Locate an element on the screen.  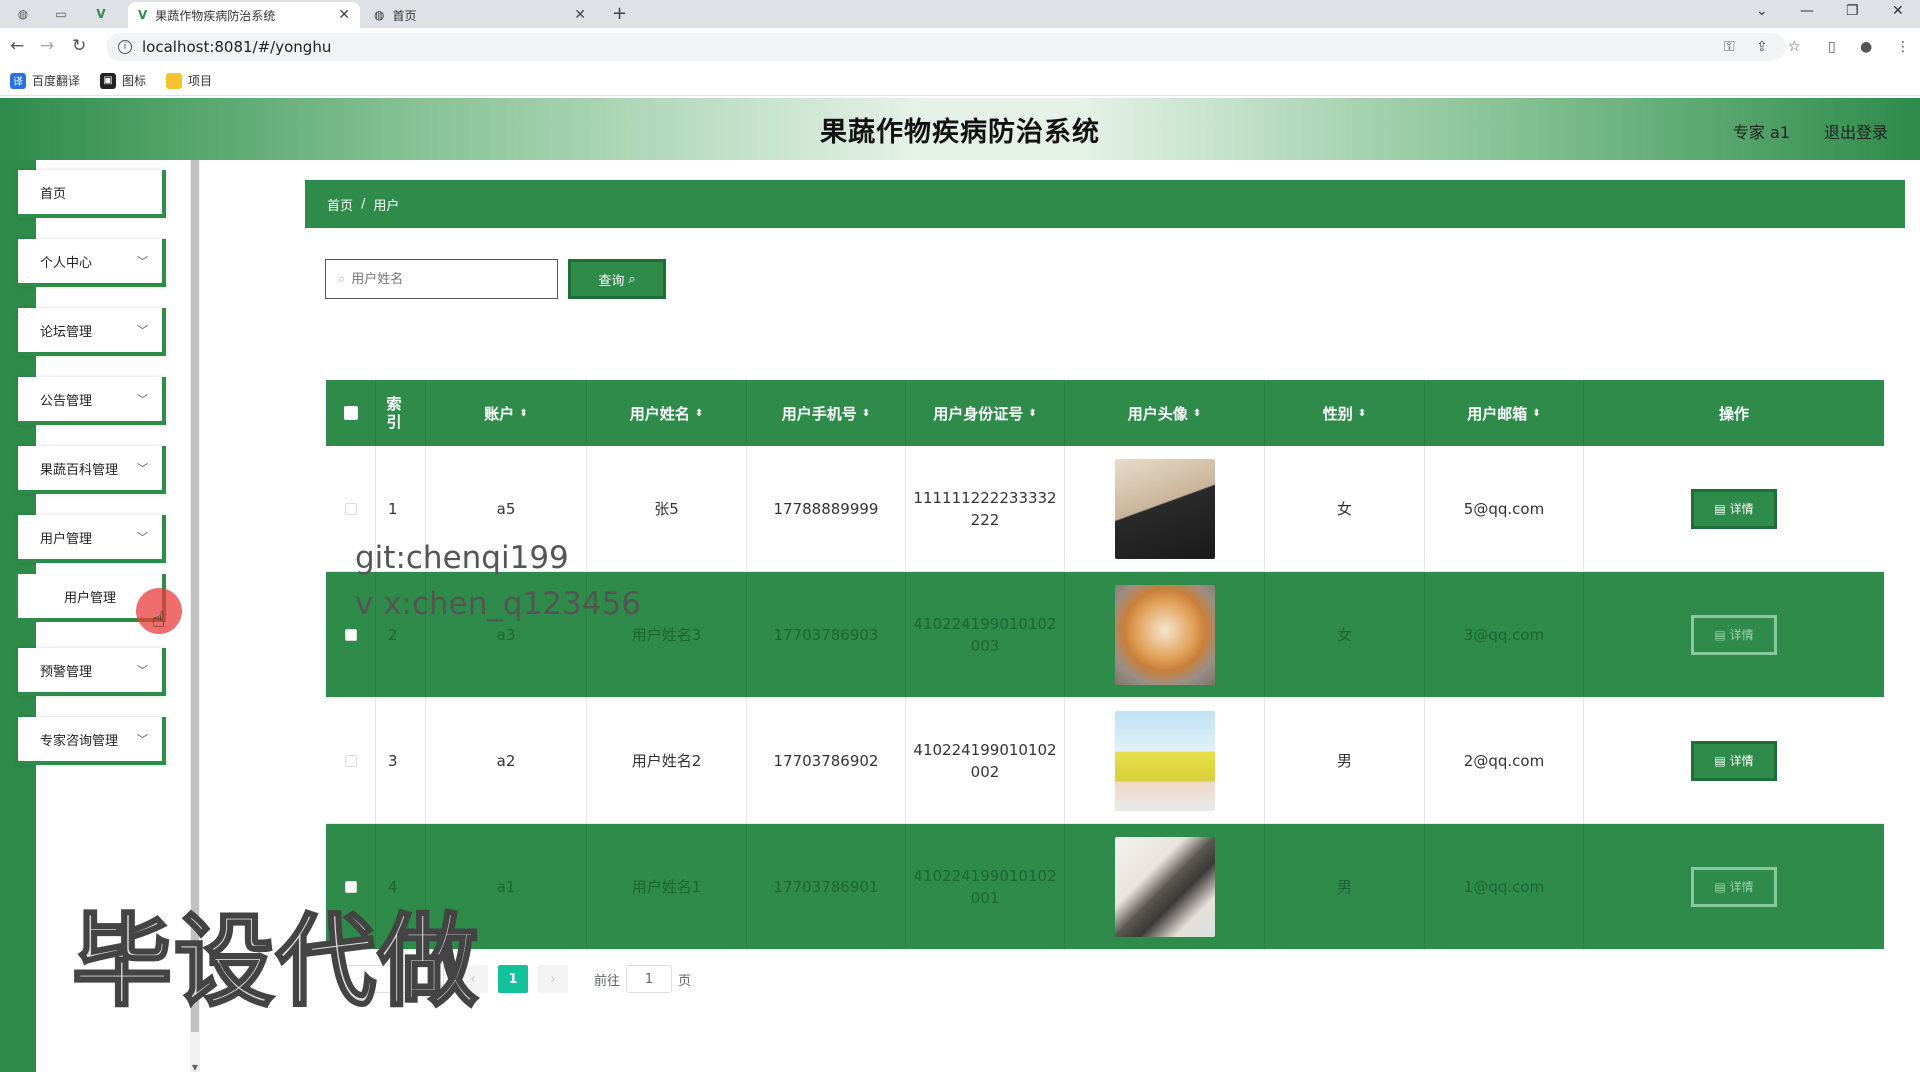
sidebar-item-encyclopedia: 果蔬百科管理 ﹀ is located at coordinates (92, 470).